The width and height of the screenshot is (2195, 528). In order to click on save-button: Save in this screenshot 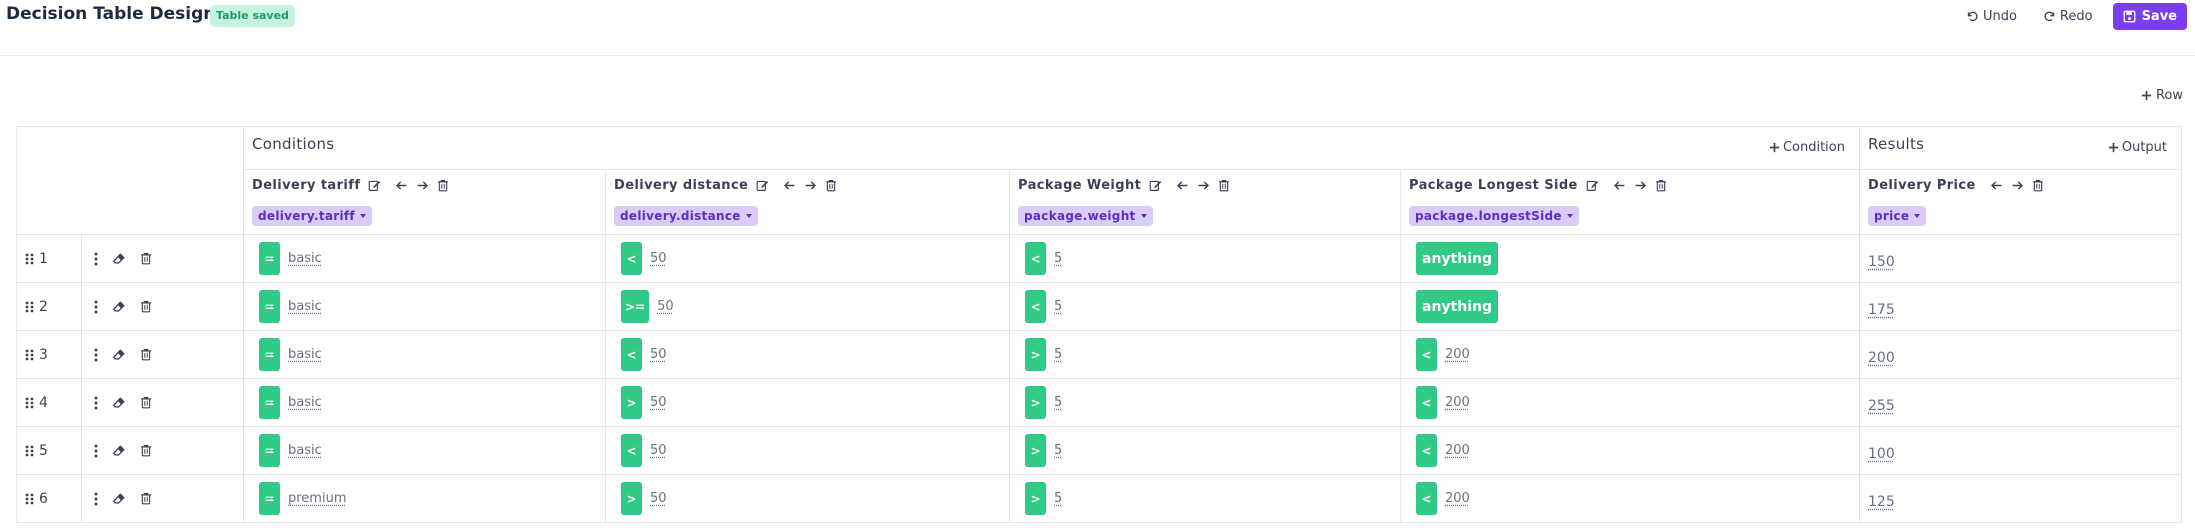, I will do `click(2149, 16)`.